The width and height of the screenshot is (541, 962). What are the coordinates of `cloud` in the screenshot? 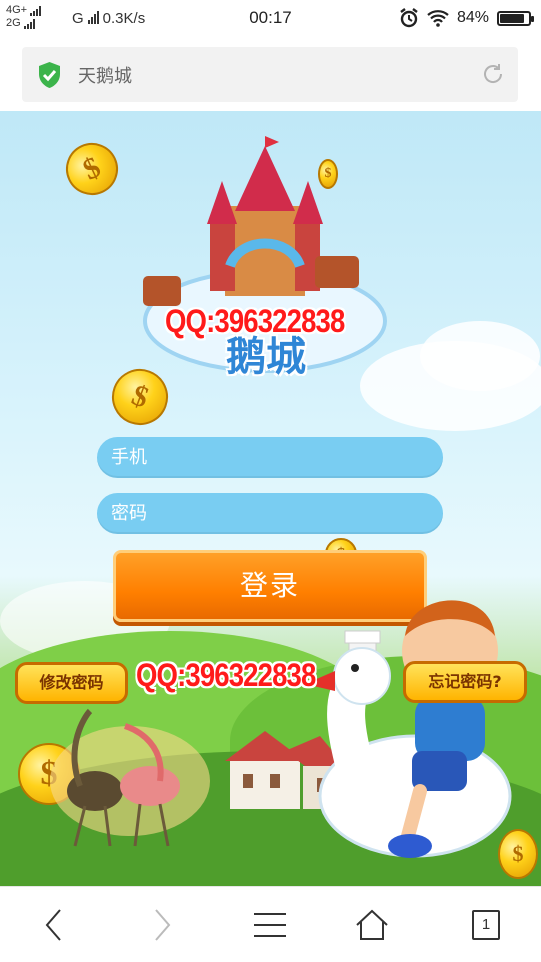 It's located at (480, 356).